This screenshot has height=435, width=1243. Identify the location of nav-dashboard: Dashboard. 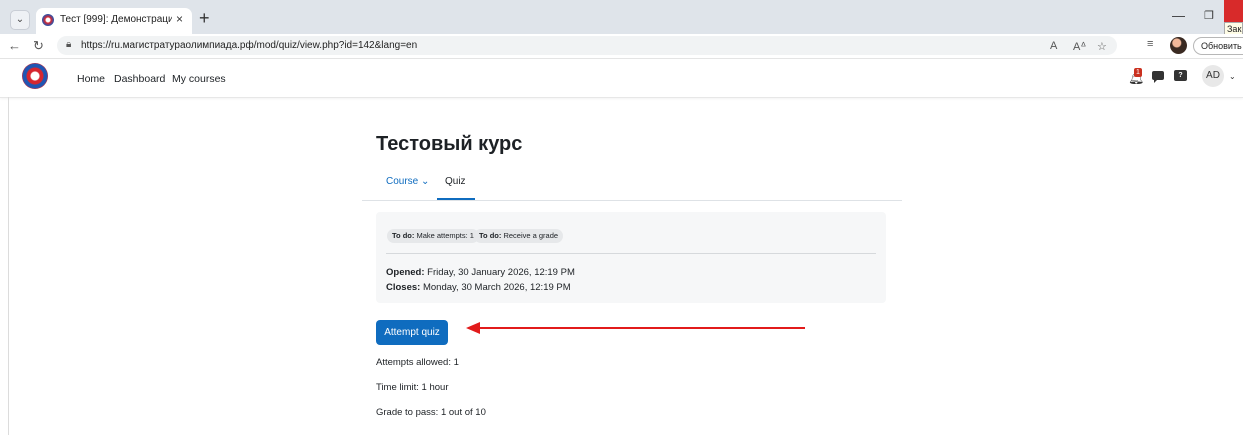
(139, 79).